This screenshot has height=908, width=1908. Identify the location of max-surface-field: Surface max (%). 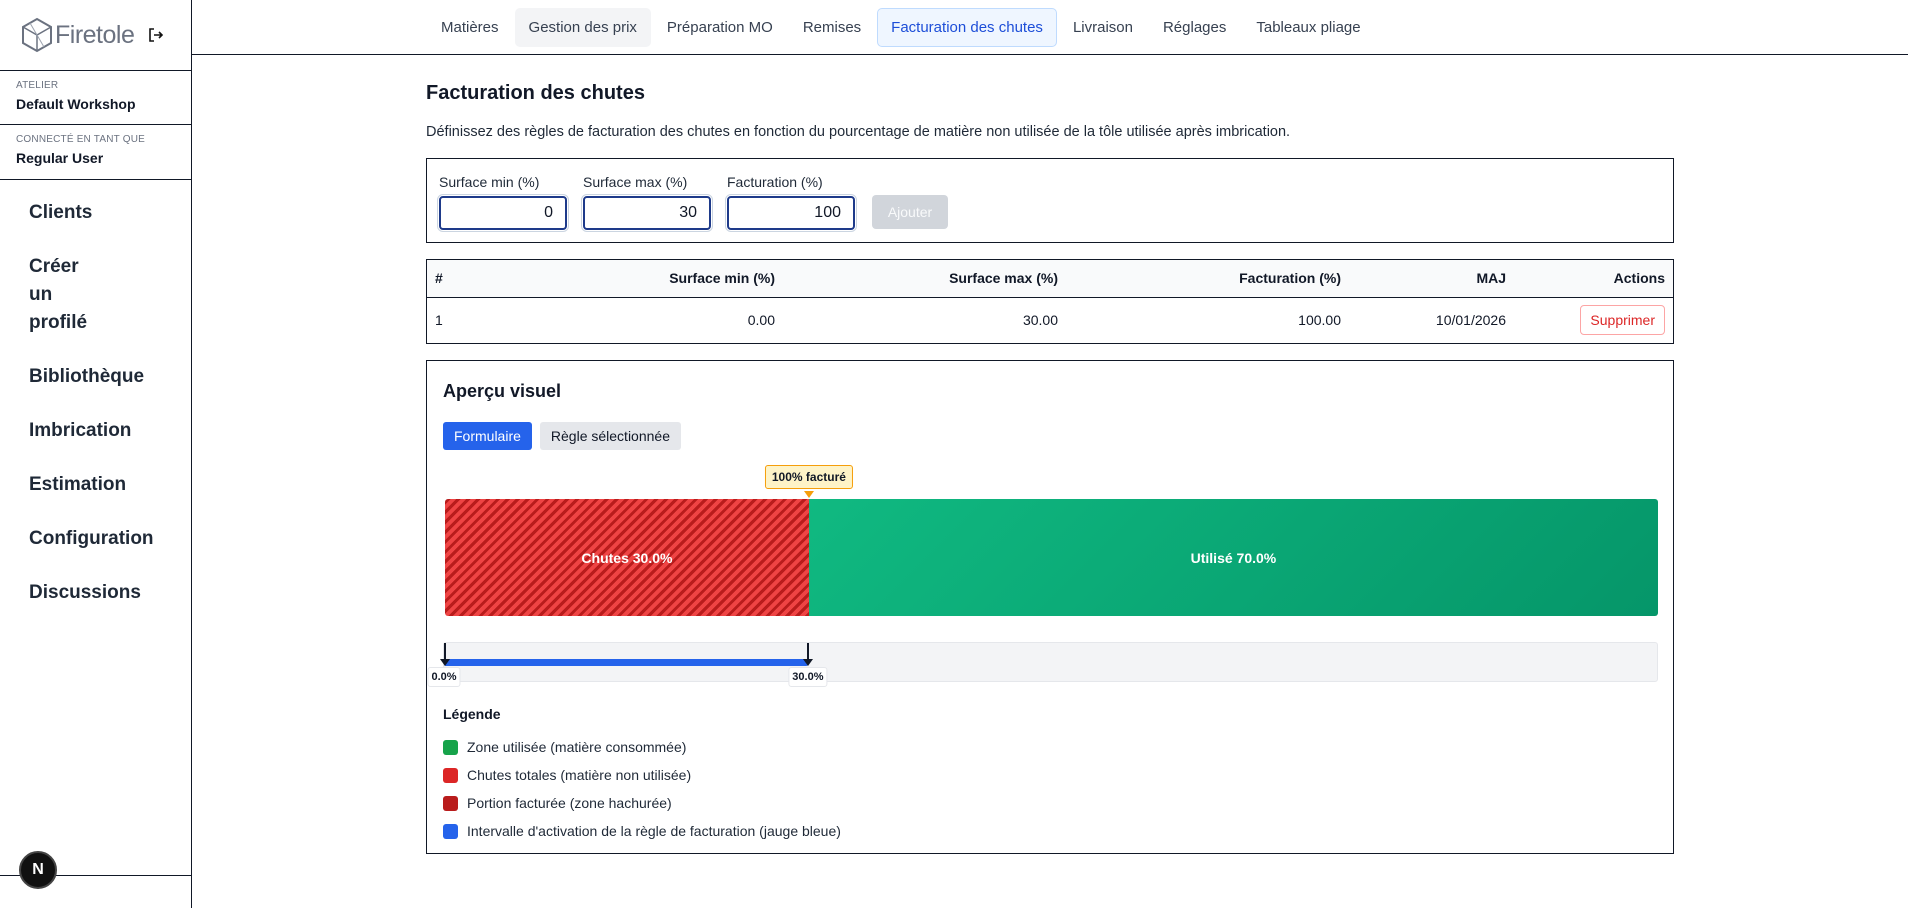
(647, 203).